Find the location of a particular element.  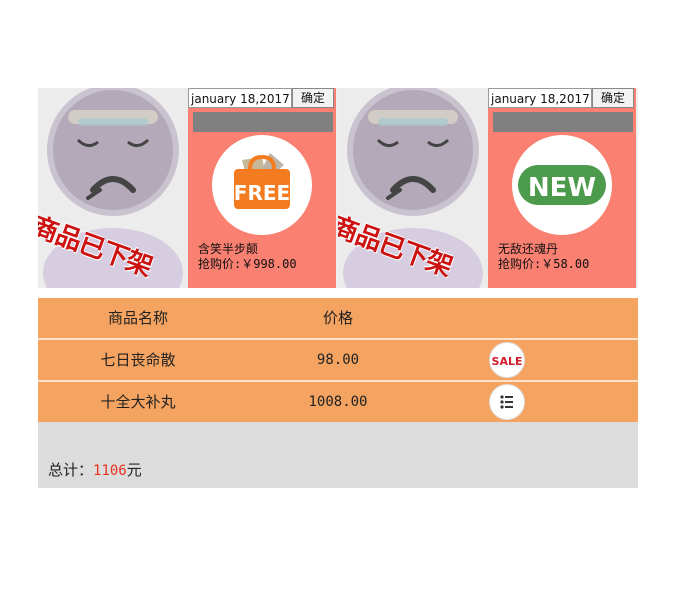

svg-text: FREE is located at coordinates (262, 193).